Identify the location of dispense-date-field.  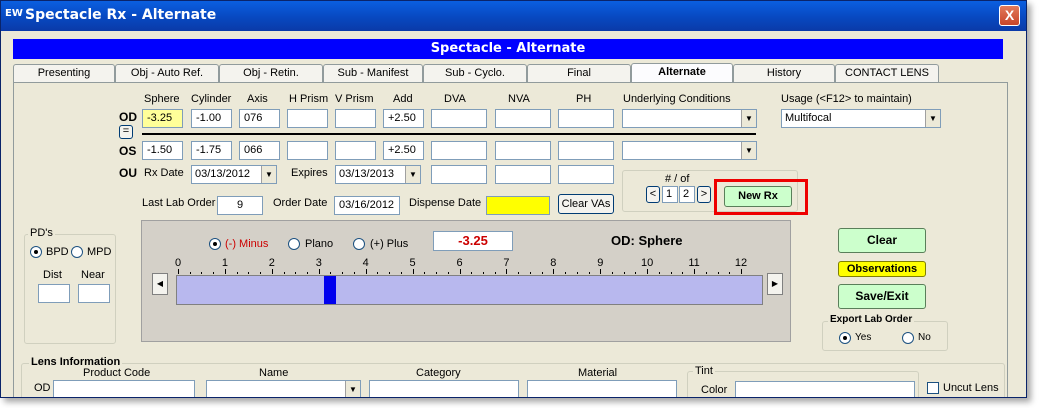
(518, 205).